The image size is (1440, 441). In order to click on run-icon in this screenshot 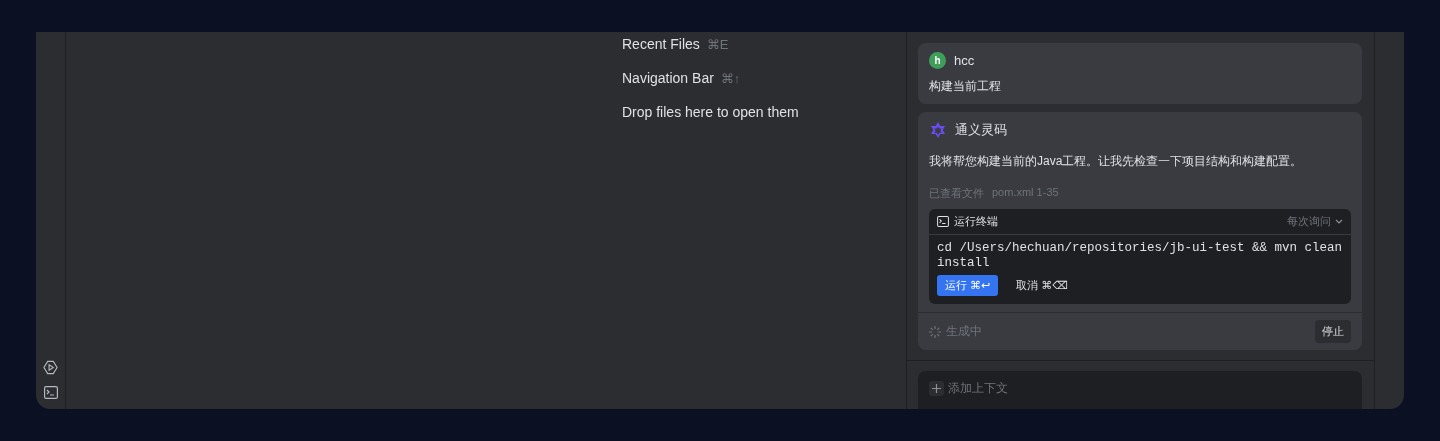, I will do `click(50, 367)`.